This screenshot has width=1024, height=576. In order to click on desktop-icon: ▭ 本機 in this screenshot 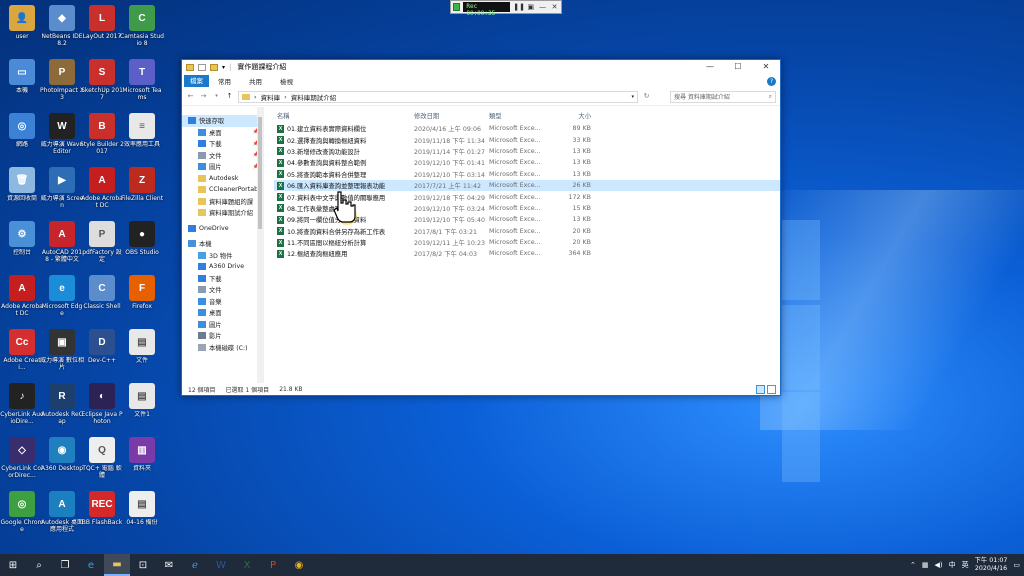, I will do `click(22, 83)`.